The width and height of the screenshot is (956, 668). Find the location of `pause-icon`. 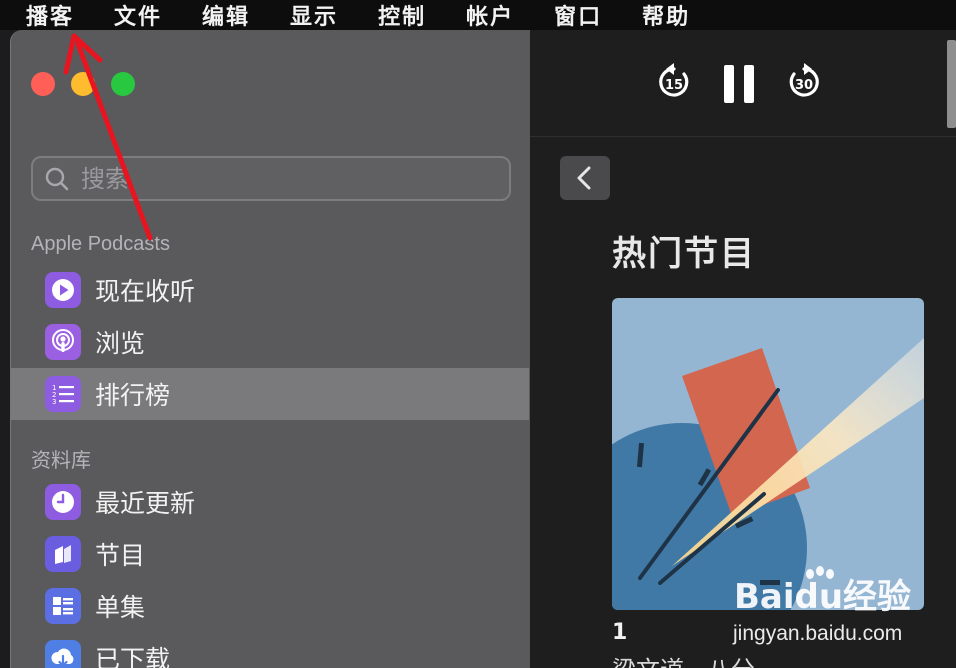

pause-icon is located at coordinates (739, 84).